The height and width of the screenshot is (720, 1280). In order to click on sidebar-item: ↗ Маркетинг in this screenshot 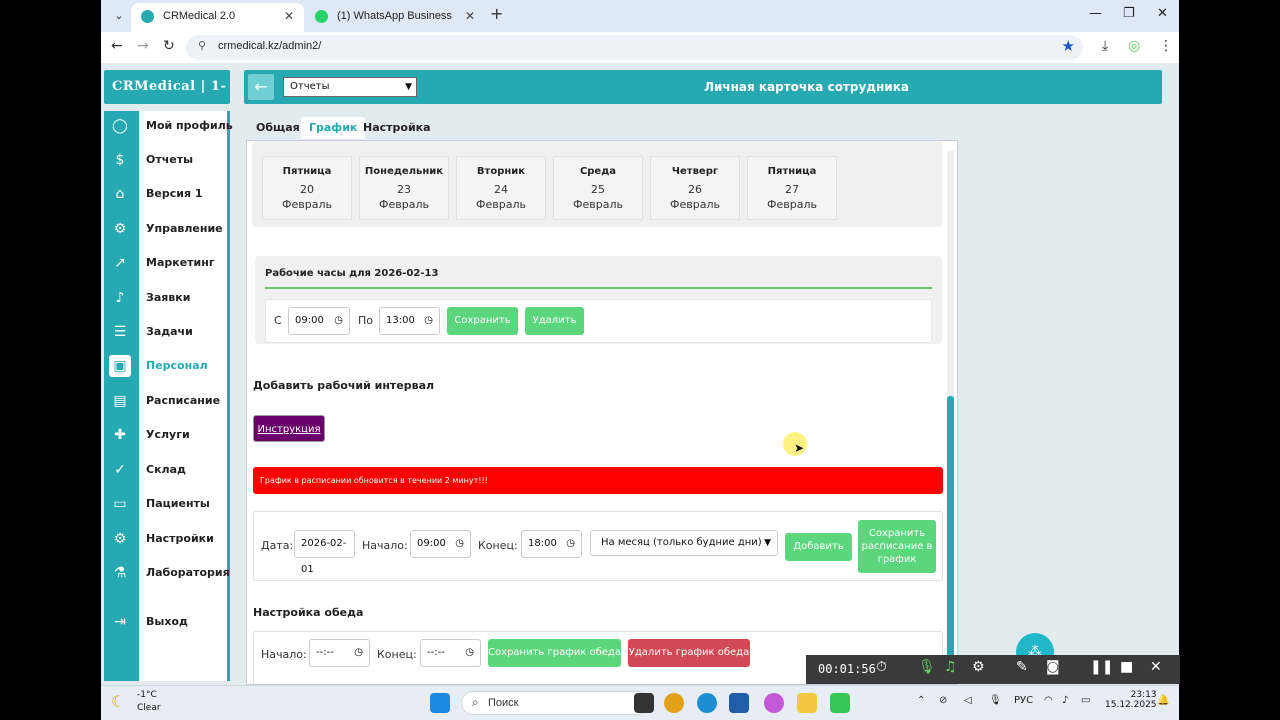, I will do `click(167, 263)`.